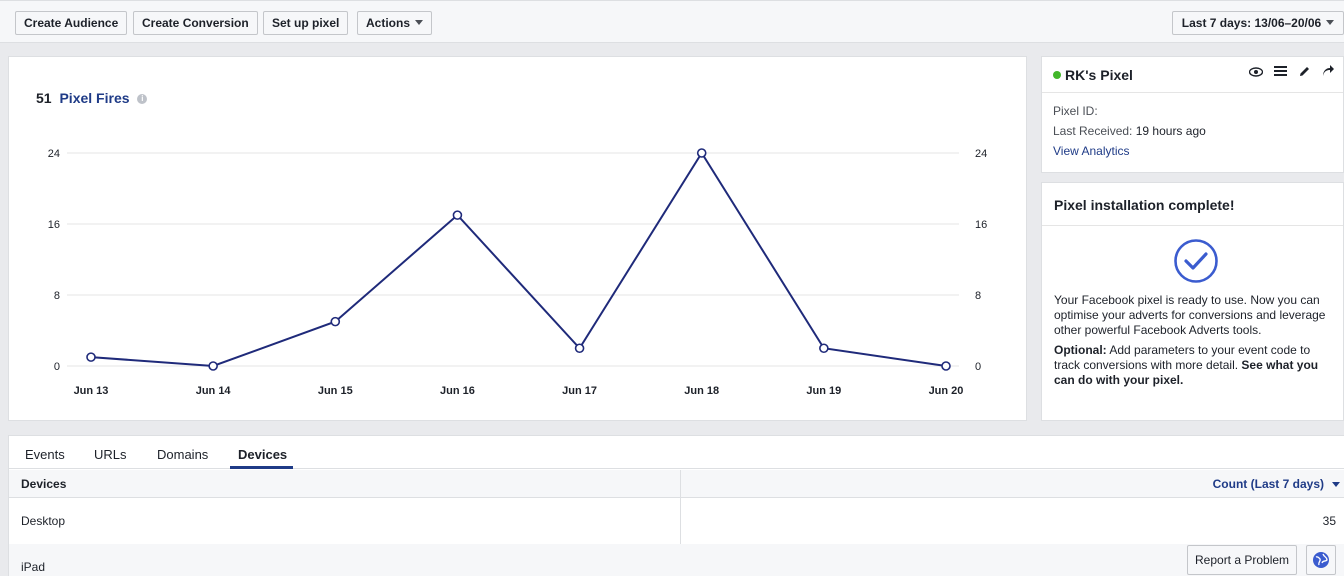  I want to click on y-tick-label-left: 8, so click(57, 296).